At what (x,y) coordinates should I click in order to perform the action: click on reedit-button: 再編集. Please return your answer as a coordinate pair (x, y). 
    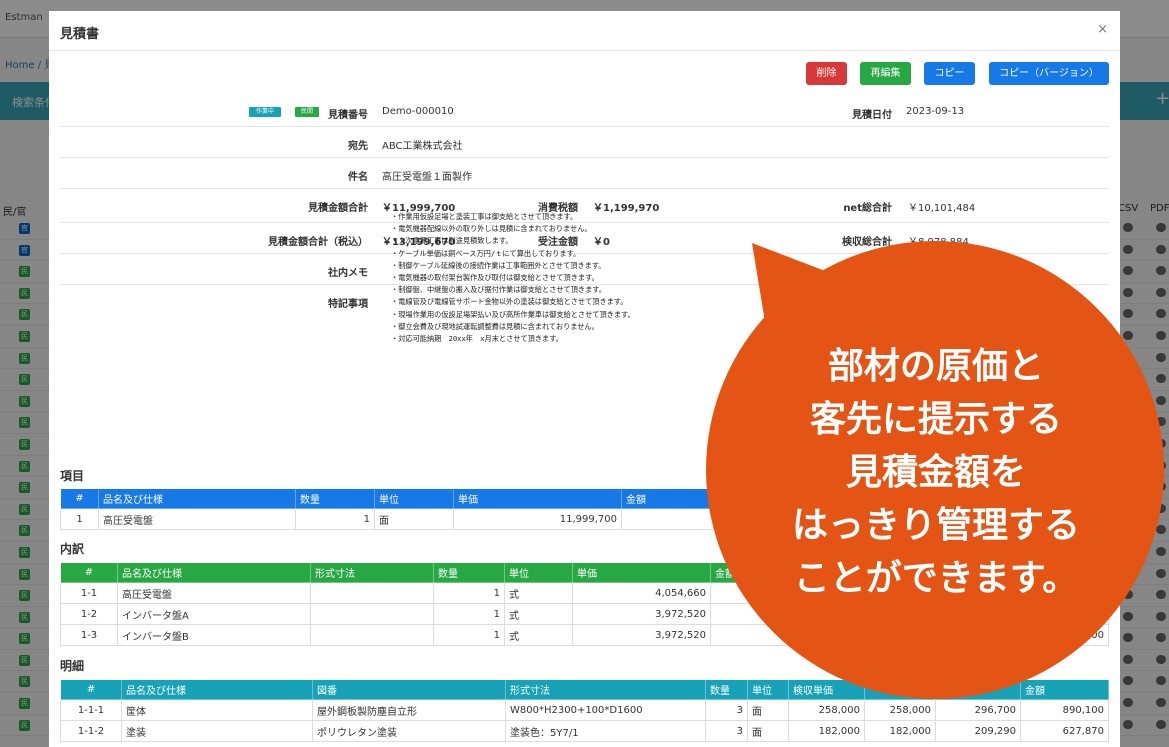
    Looking at the image, I should click on (885, 73).